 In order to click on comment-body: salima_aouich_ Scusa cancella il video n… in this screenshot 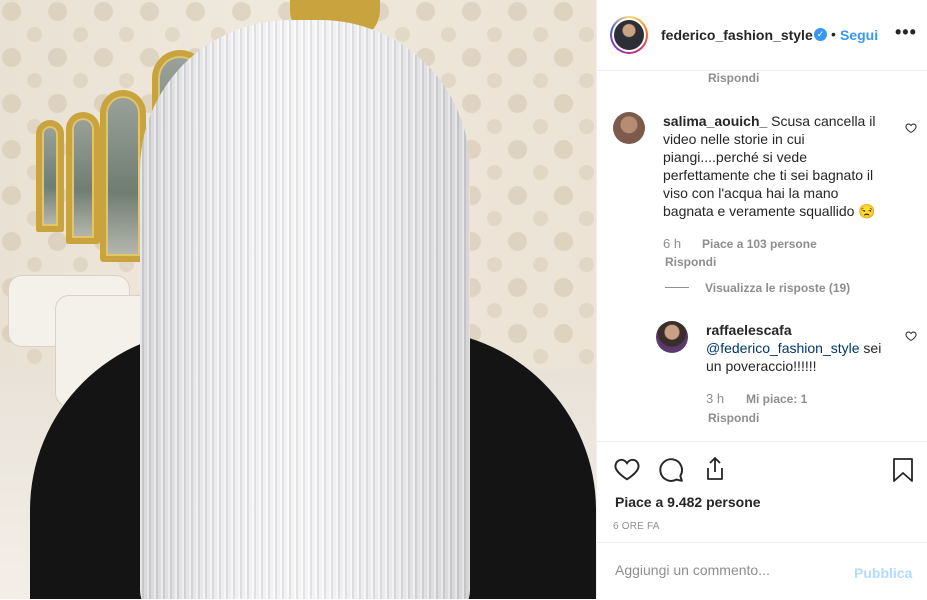, I will do `click(773, 166)`.